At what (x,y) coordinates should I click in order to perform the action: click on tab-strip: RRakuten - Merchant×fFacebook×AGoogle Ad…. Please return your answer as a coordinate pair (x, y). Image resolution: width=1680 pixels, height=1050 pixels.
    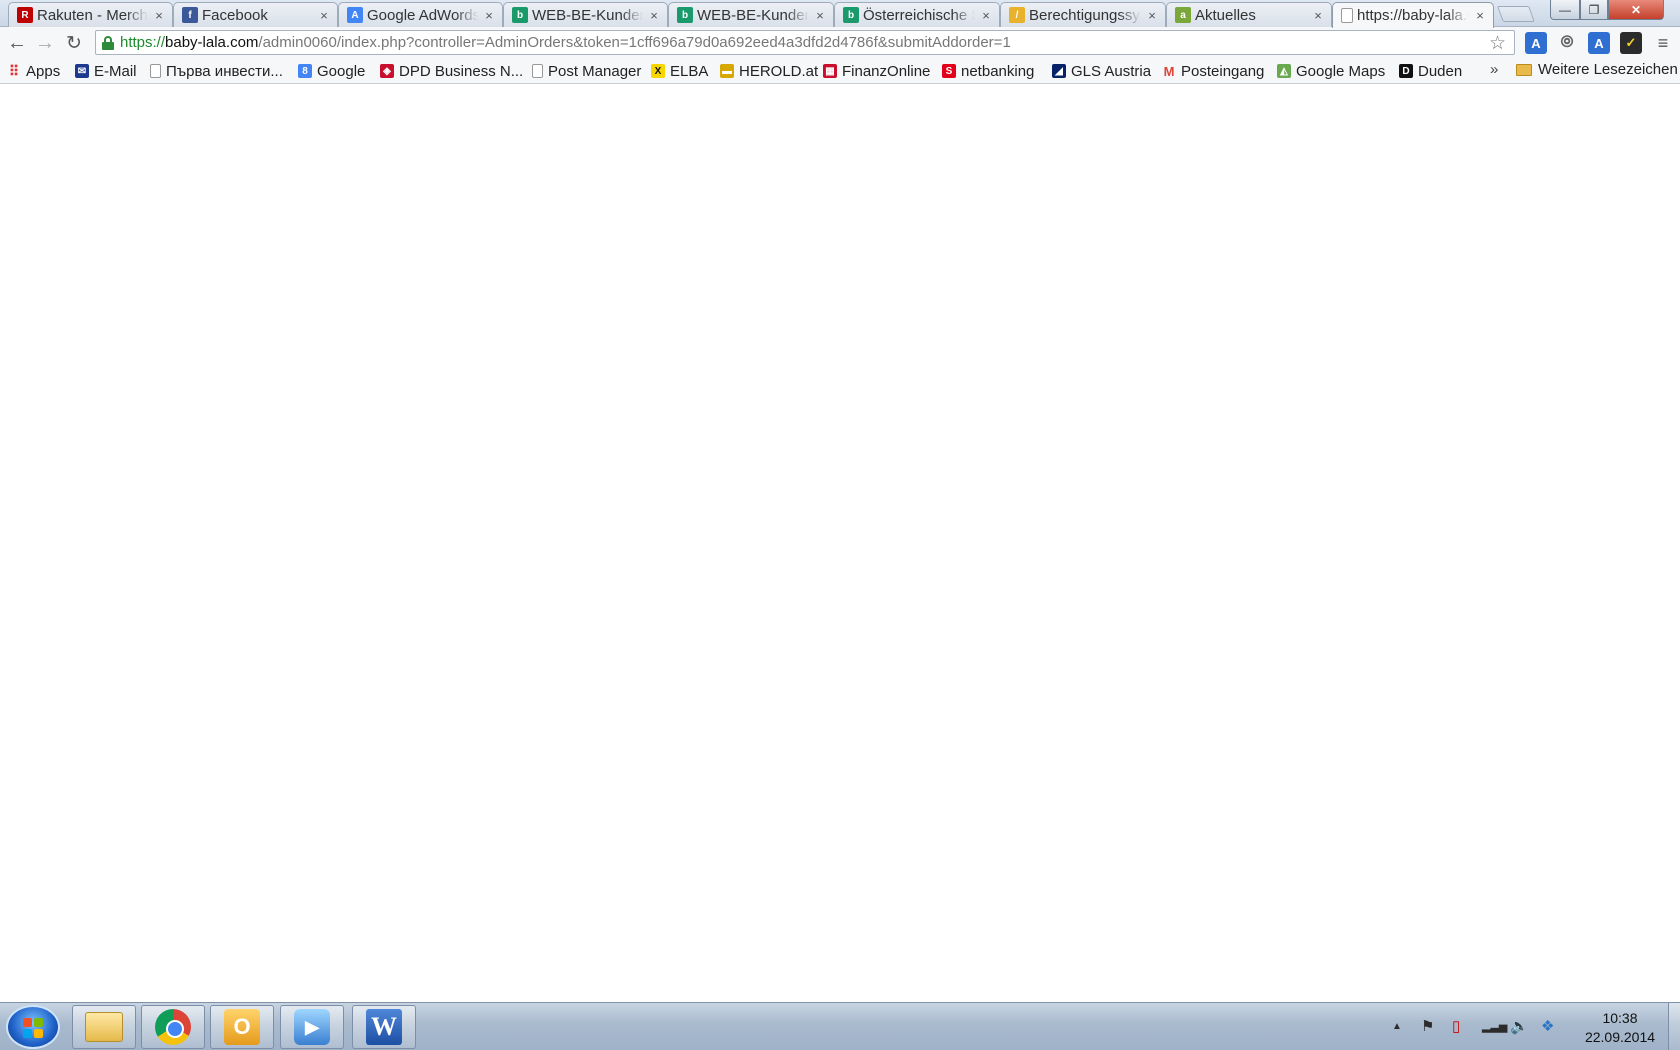
    Looking at the image, I should click on (840, 14).